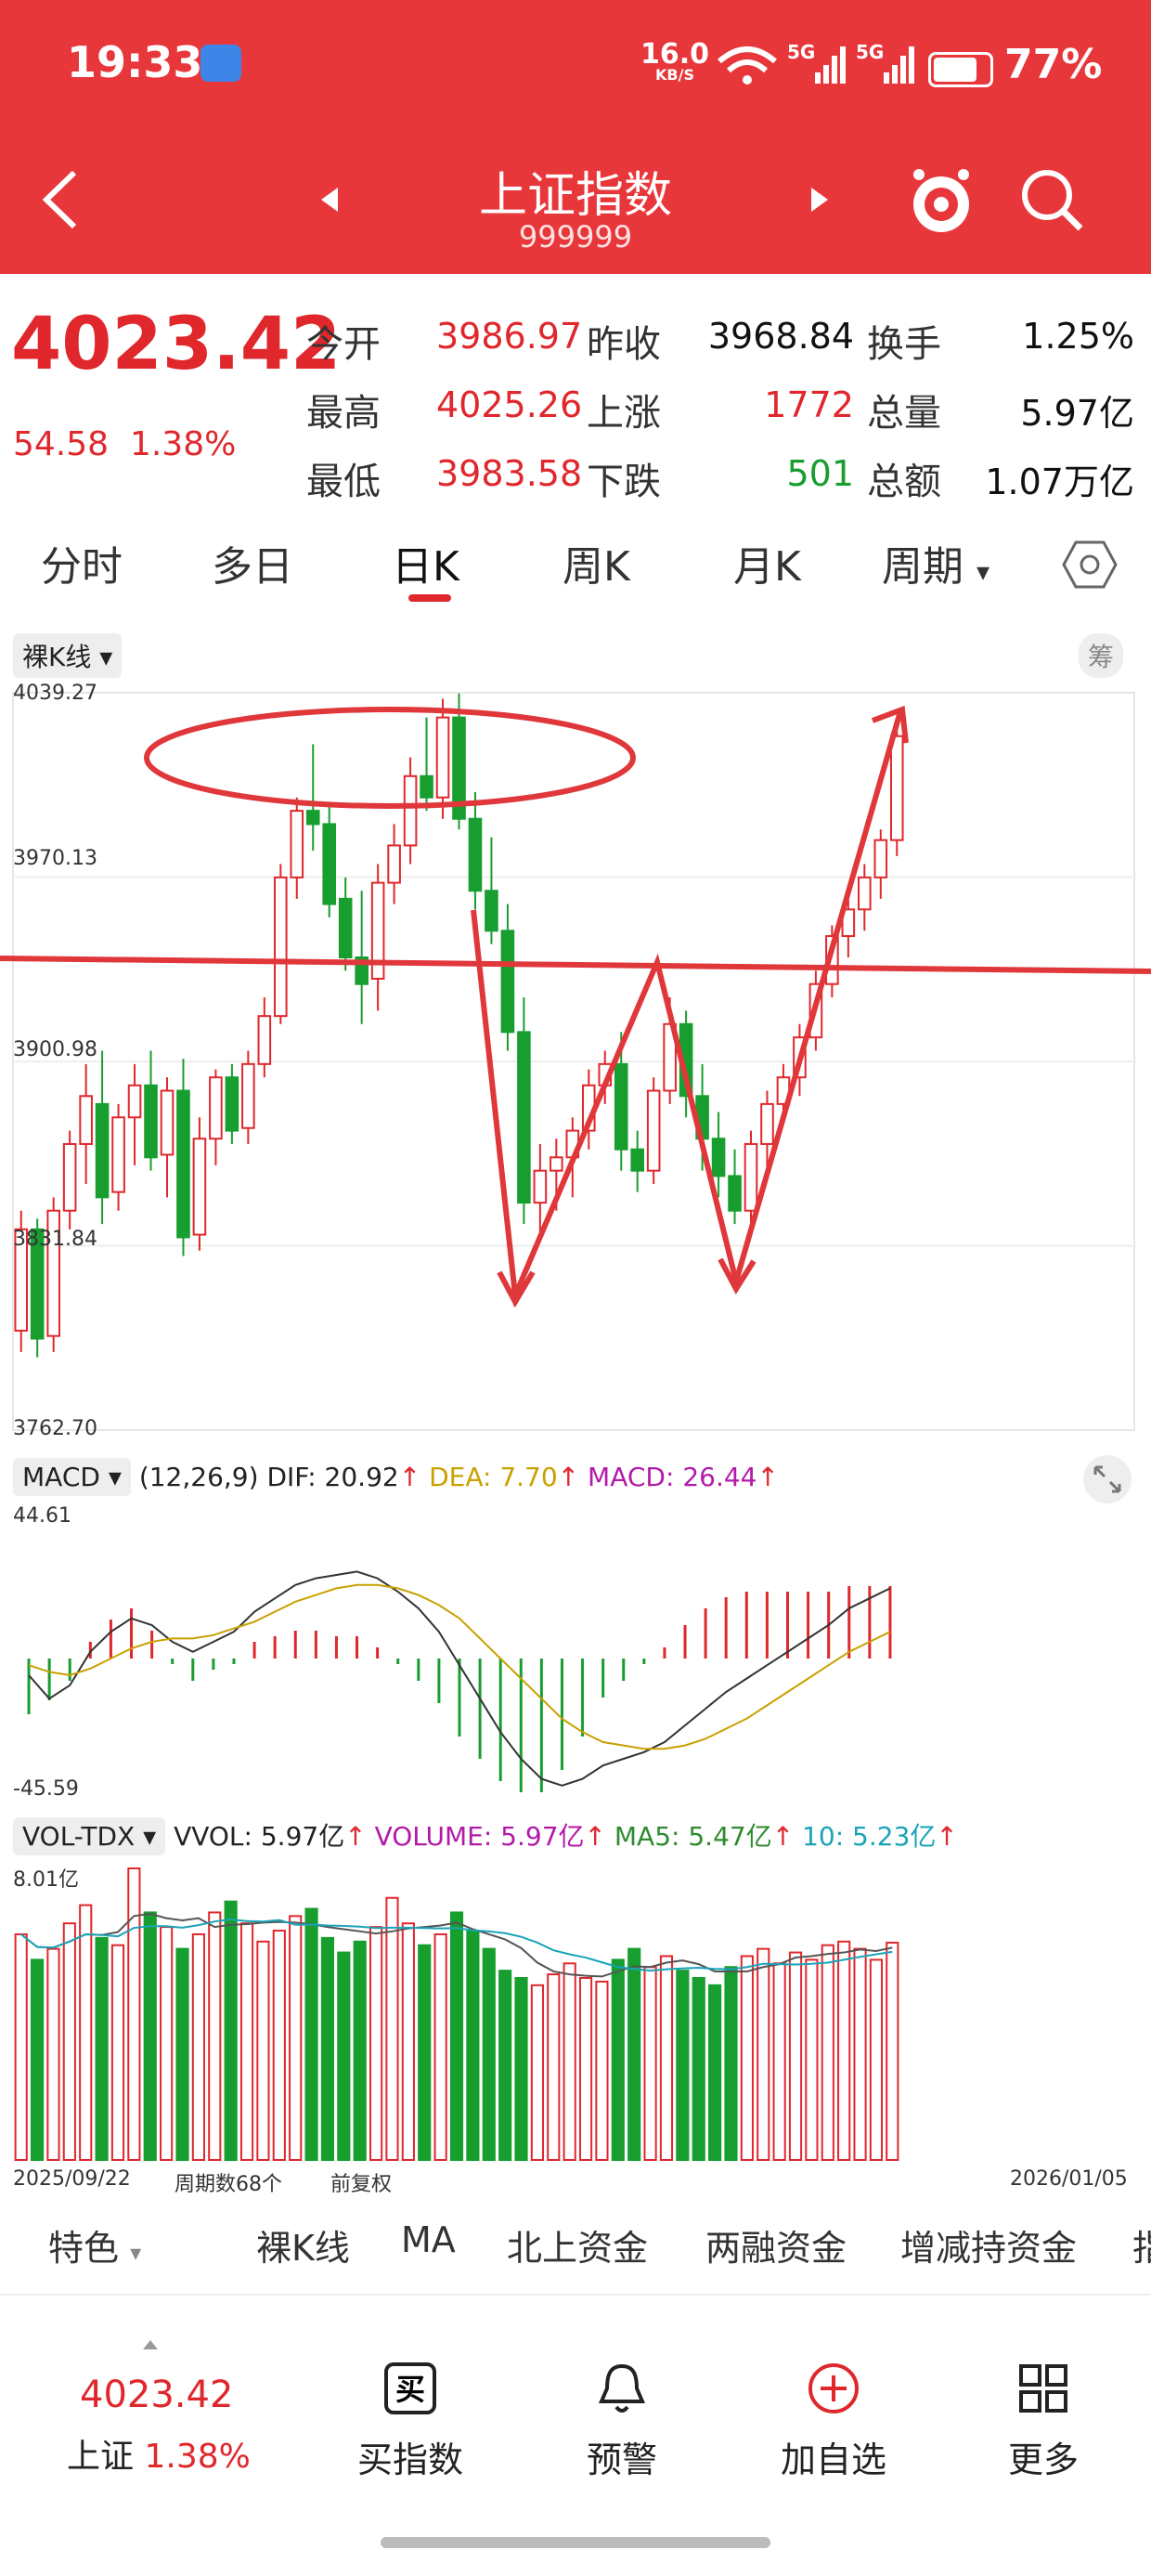 This screenshot has height=2576, width=1151. Describe the element at coordinates (834, 2421) in the screenshot. I see `add-watchlist-button: 加自选` at that location.